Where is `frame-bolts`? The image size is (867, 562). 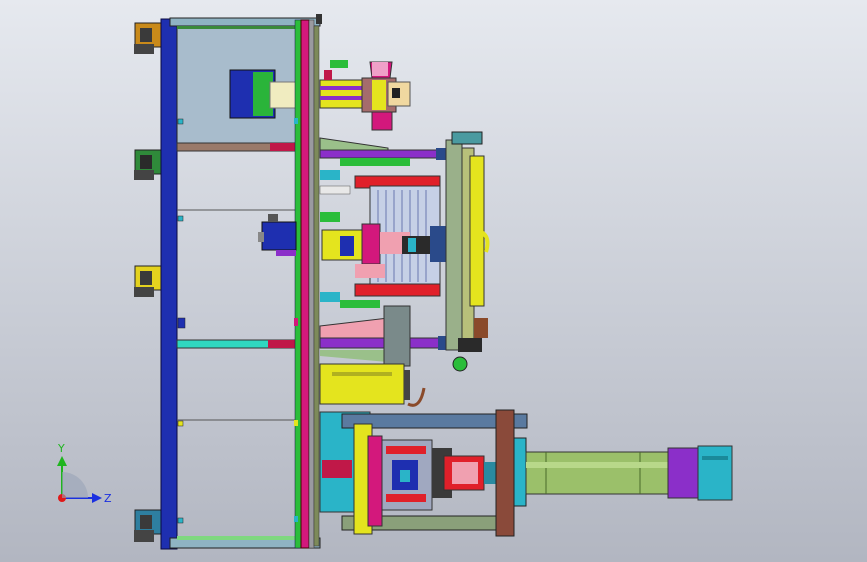
frame-bolts is located at coordinates (181, 321).